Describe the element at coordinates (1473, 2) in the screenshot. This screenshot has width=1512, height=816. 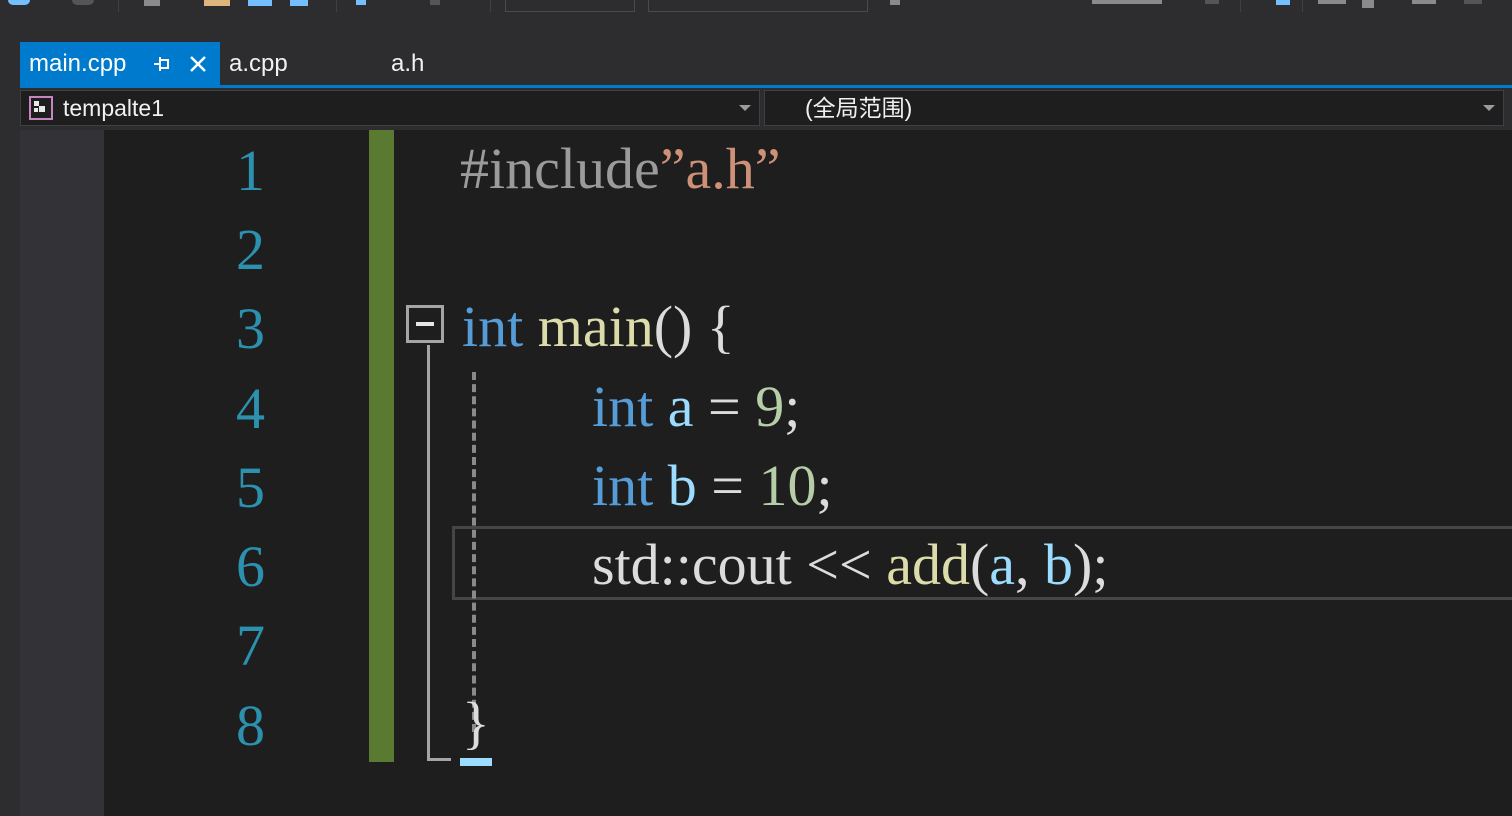
I see `more-icon` at that location.